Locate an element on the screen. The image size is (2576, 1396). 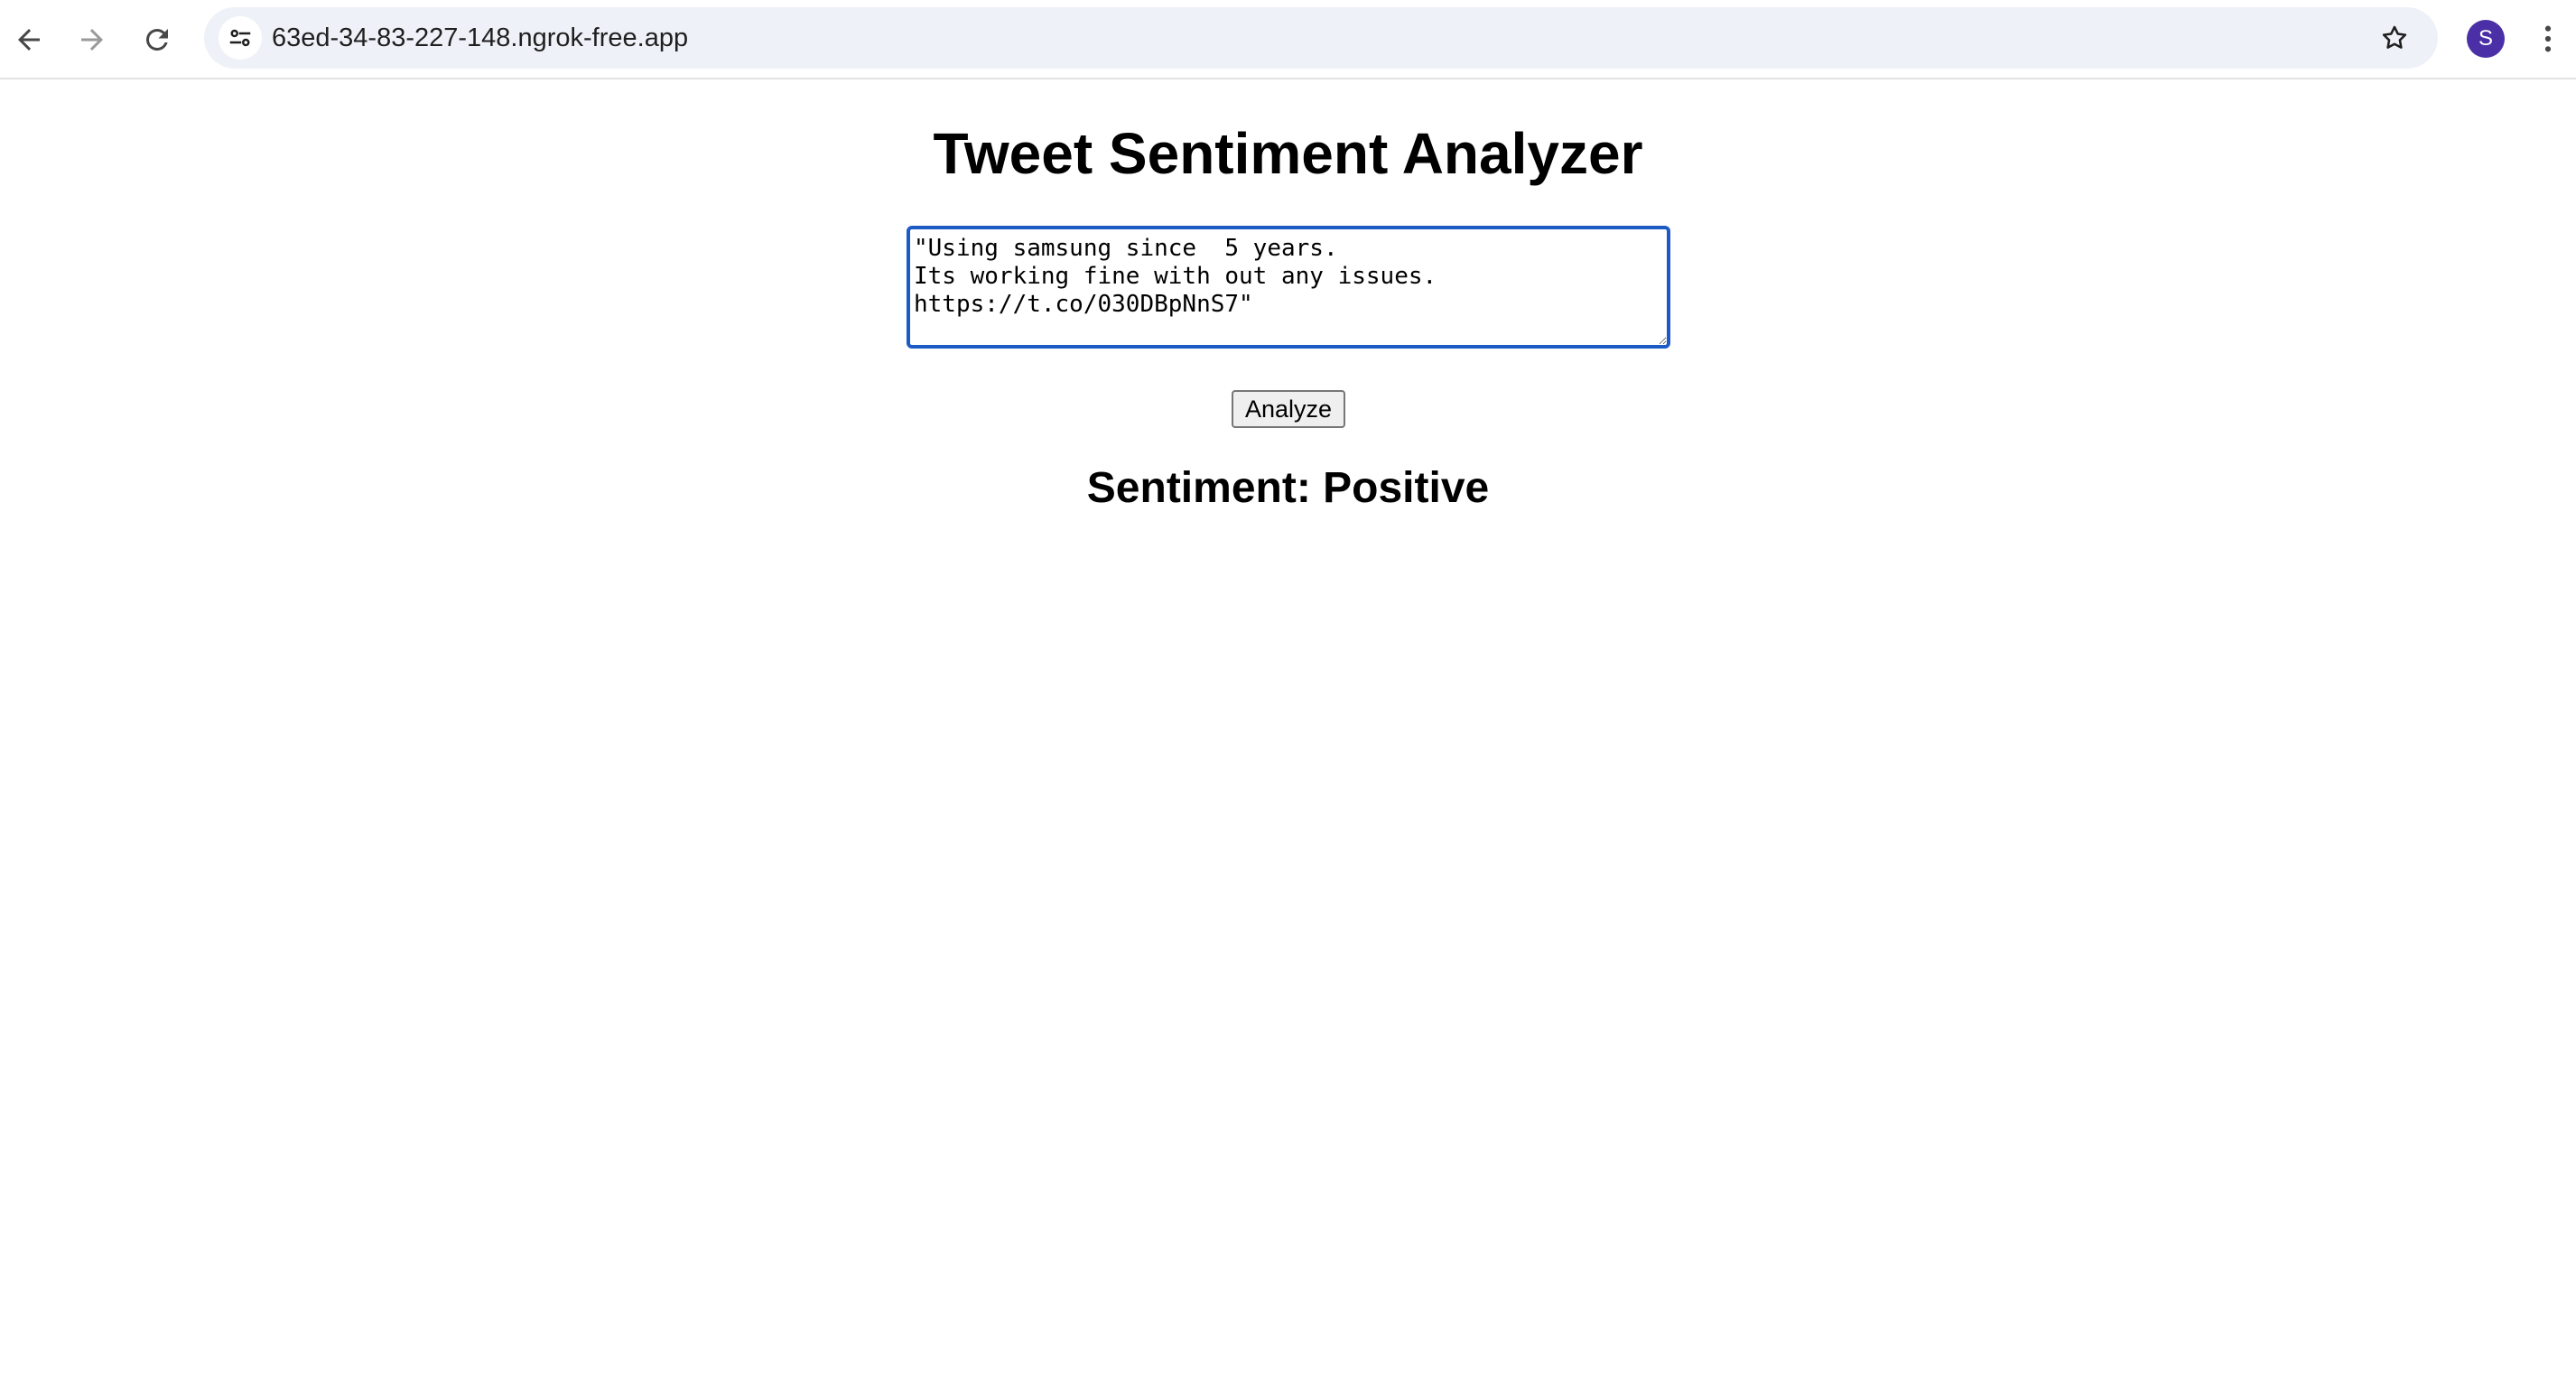
forward-arrow-icon is located at coordinates (92, 40).